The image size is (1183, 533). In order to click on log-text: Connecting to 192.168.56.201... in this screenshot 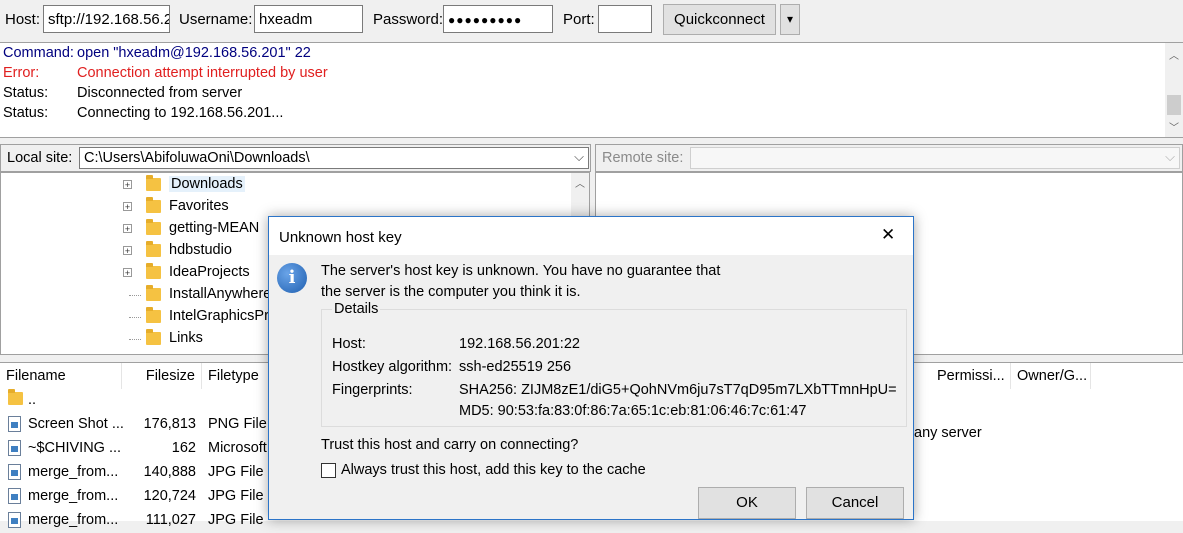, I will do `click(180, 113)`.